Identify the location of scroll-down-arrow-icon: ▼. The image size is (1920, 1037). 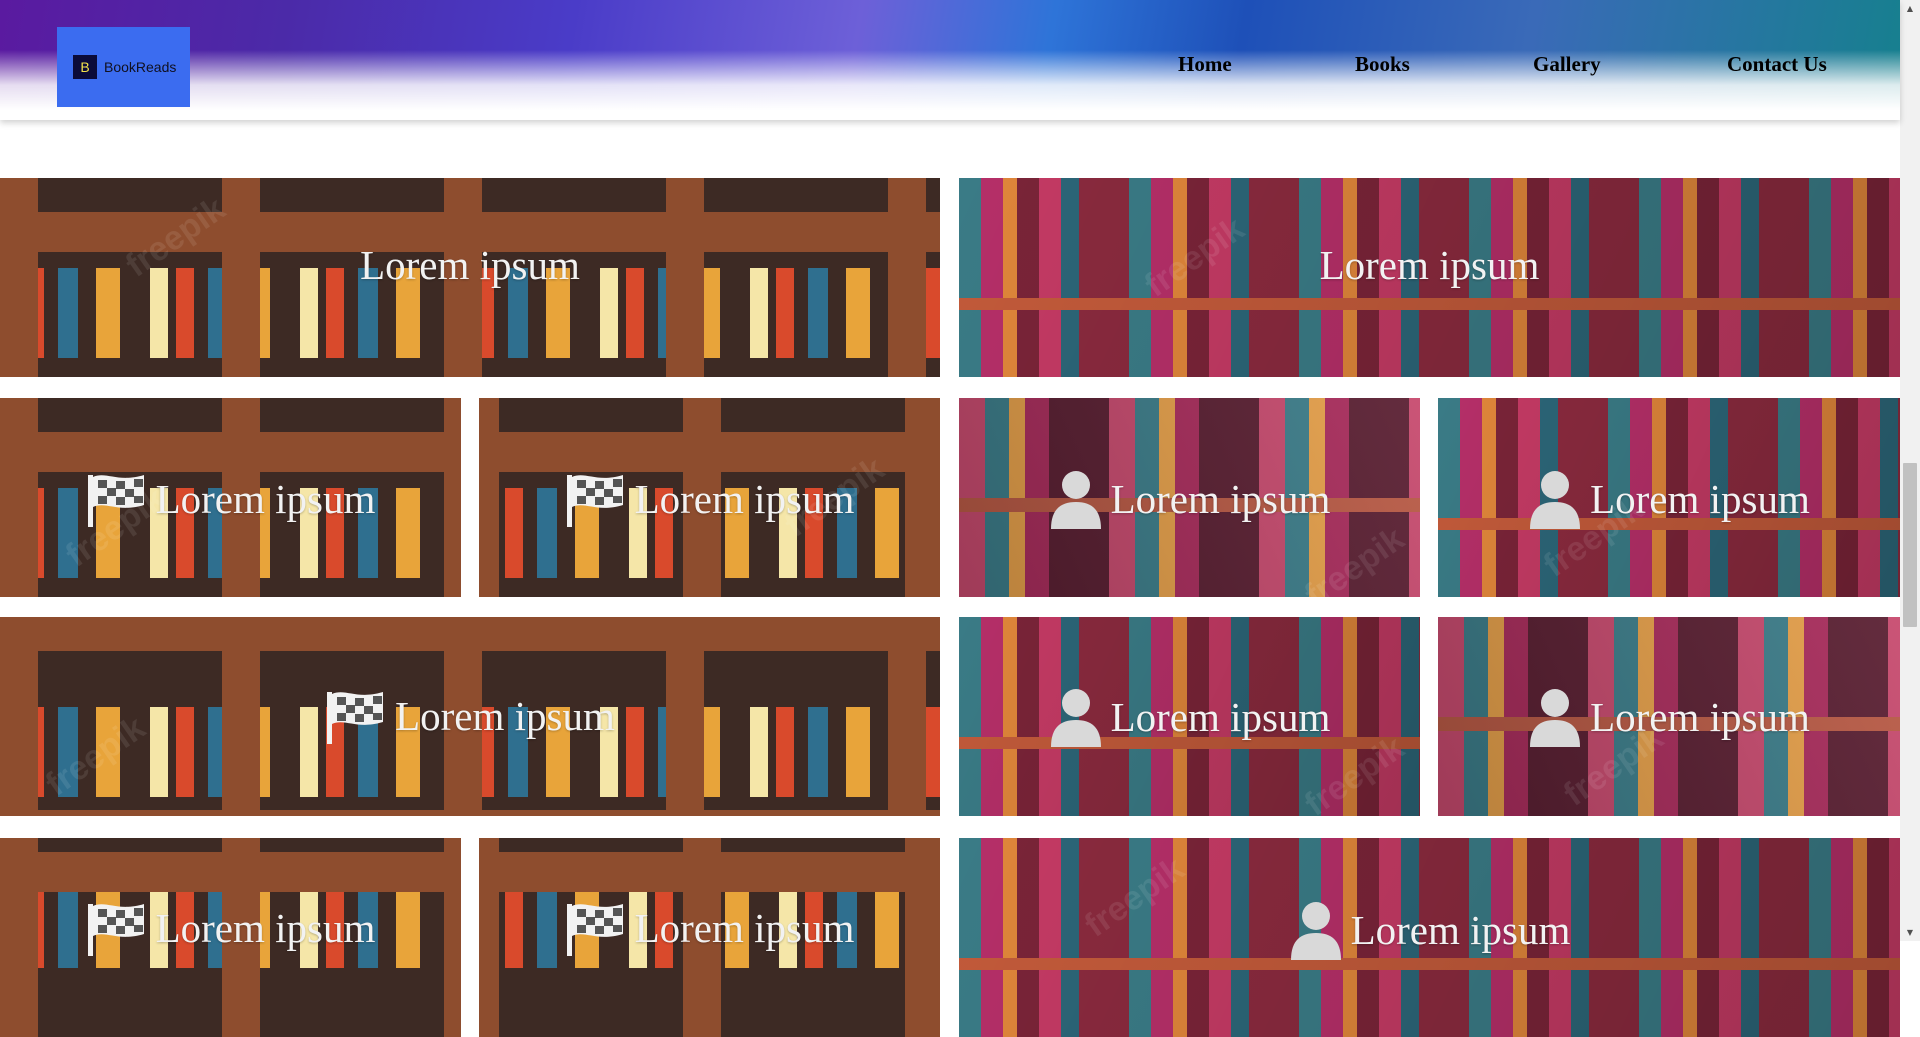
(1910, 932).